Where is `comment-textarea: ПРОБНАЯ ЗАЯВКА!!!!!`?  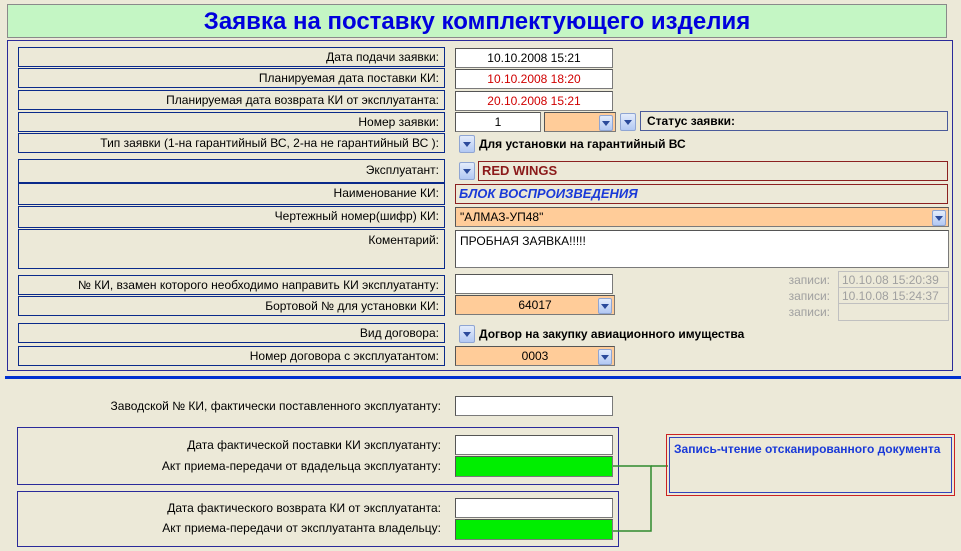 comment-textarea: ПРОБНАЯ ЗАЯВКА!!!!! is located at coordinates (702, 249).